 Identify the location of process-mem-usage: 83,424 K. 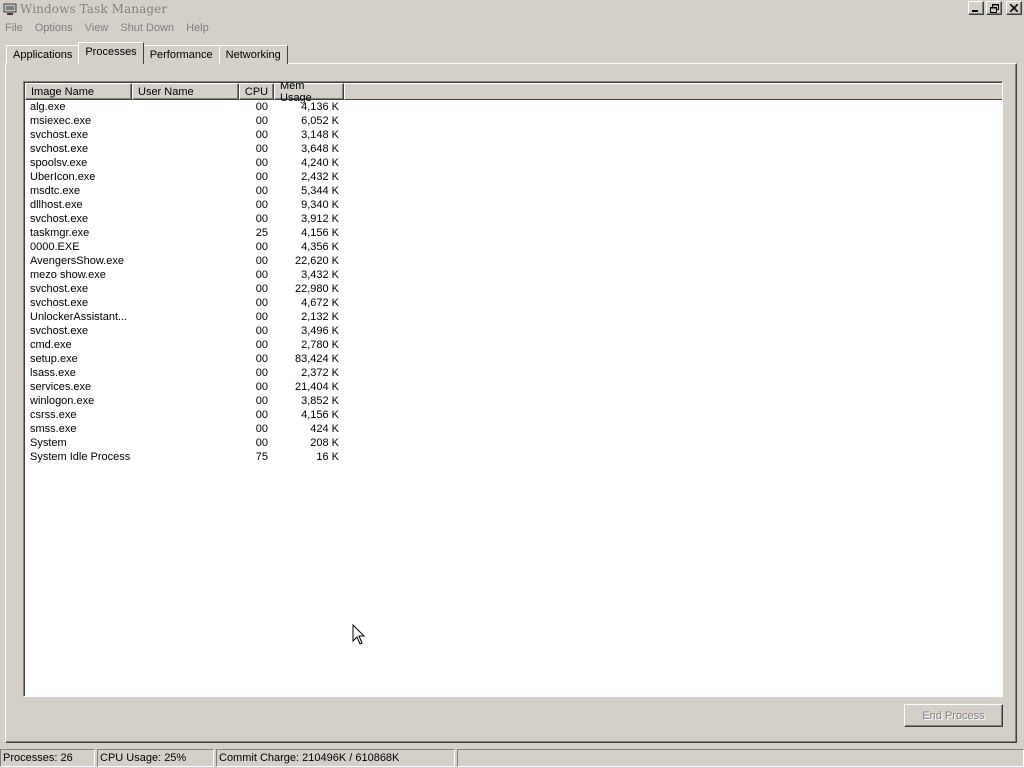
(316, 359).